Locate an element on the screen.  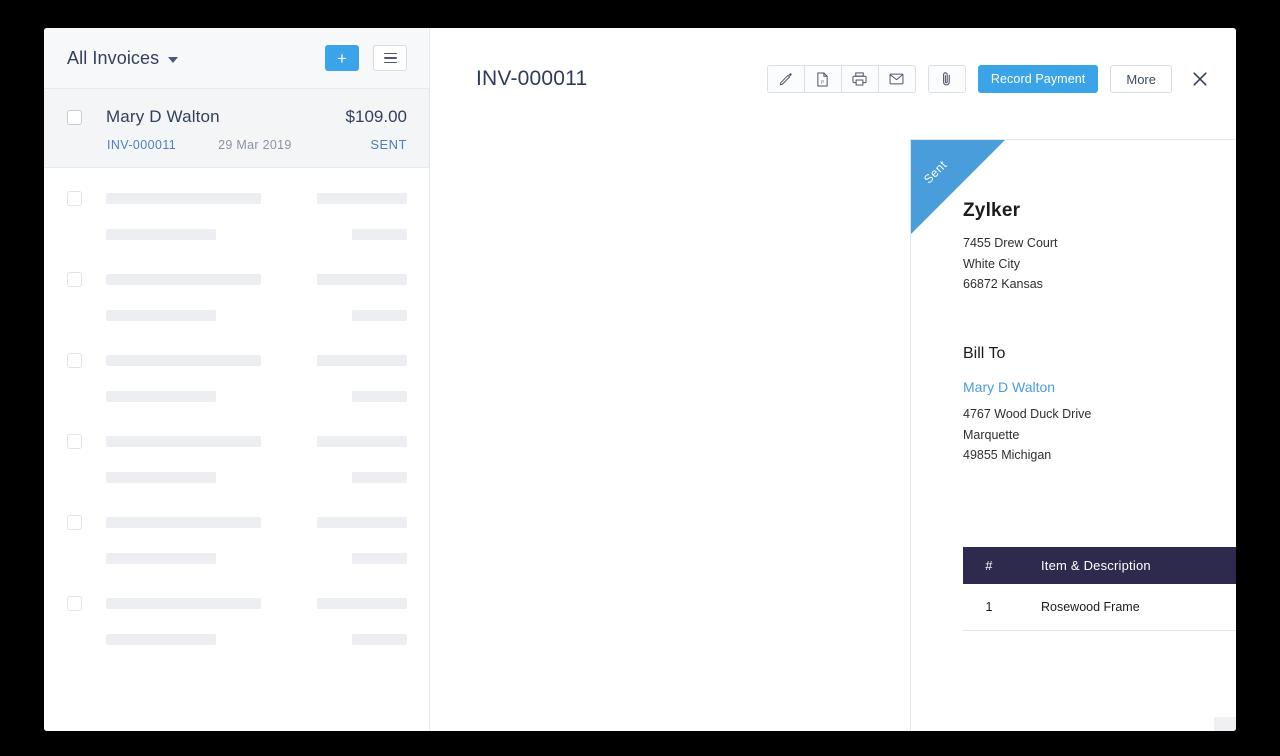
bill-to-address-line-3: 49855 Michigan is located at coordinates (1007, 455).